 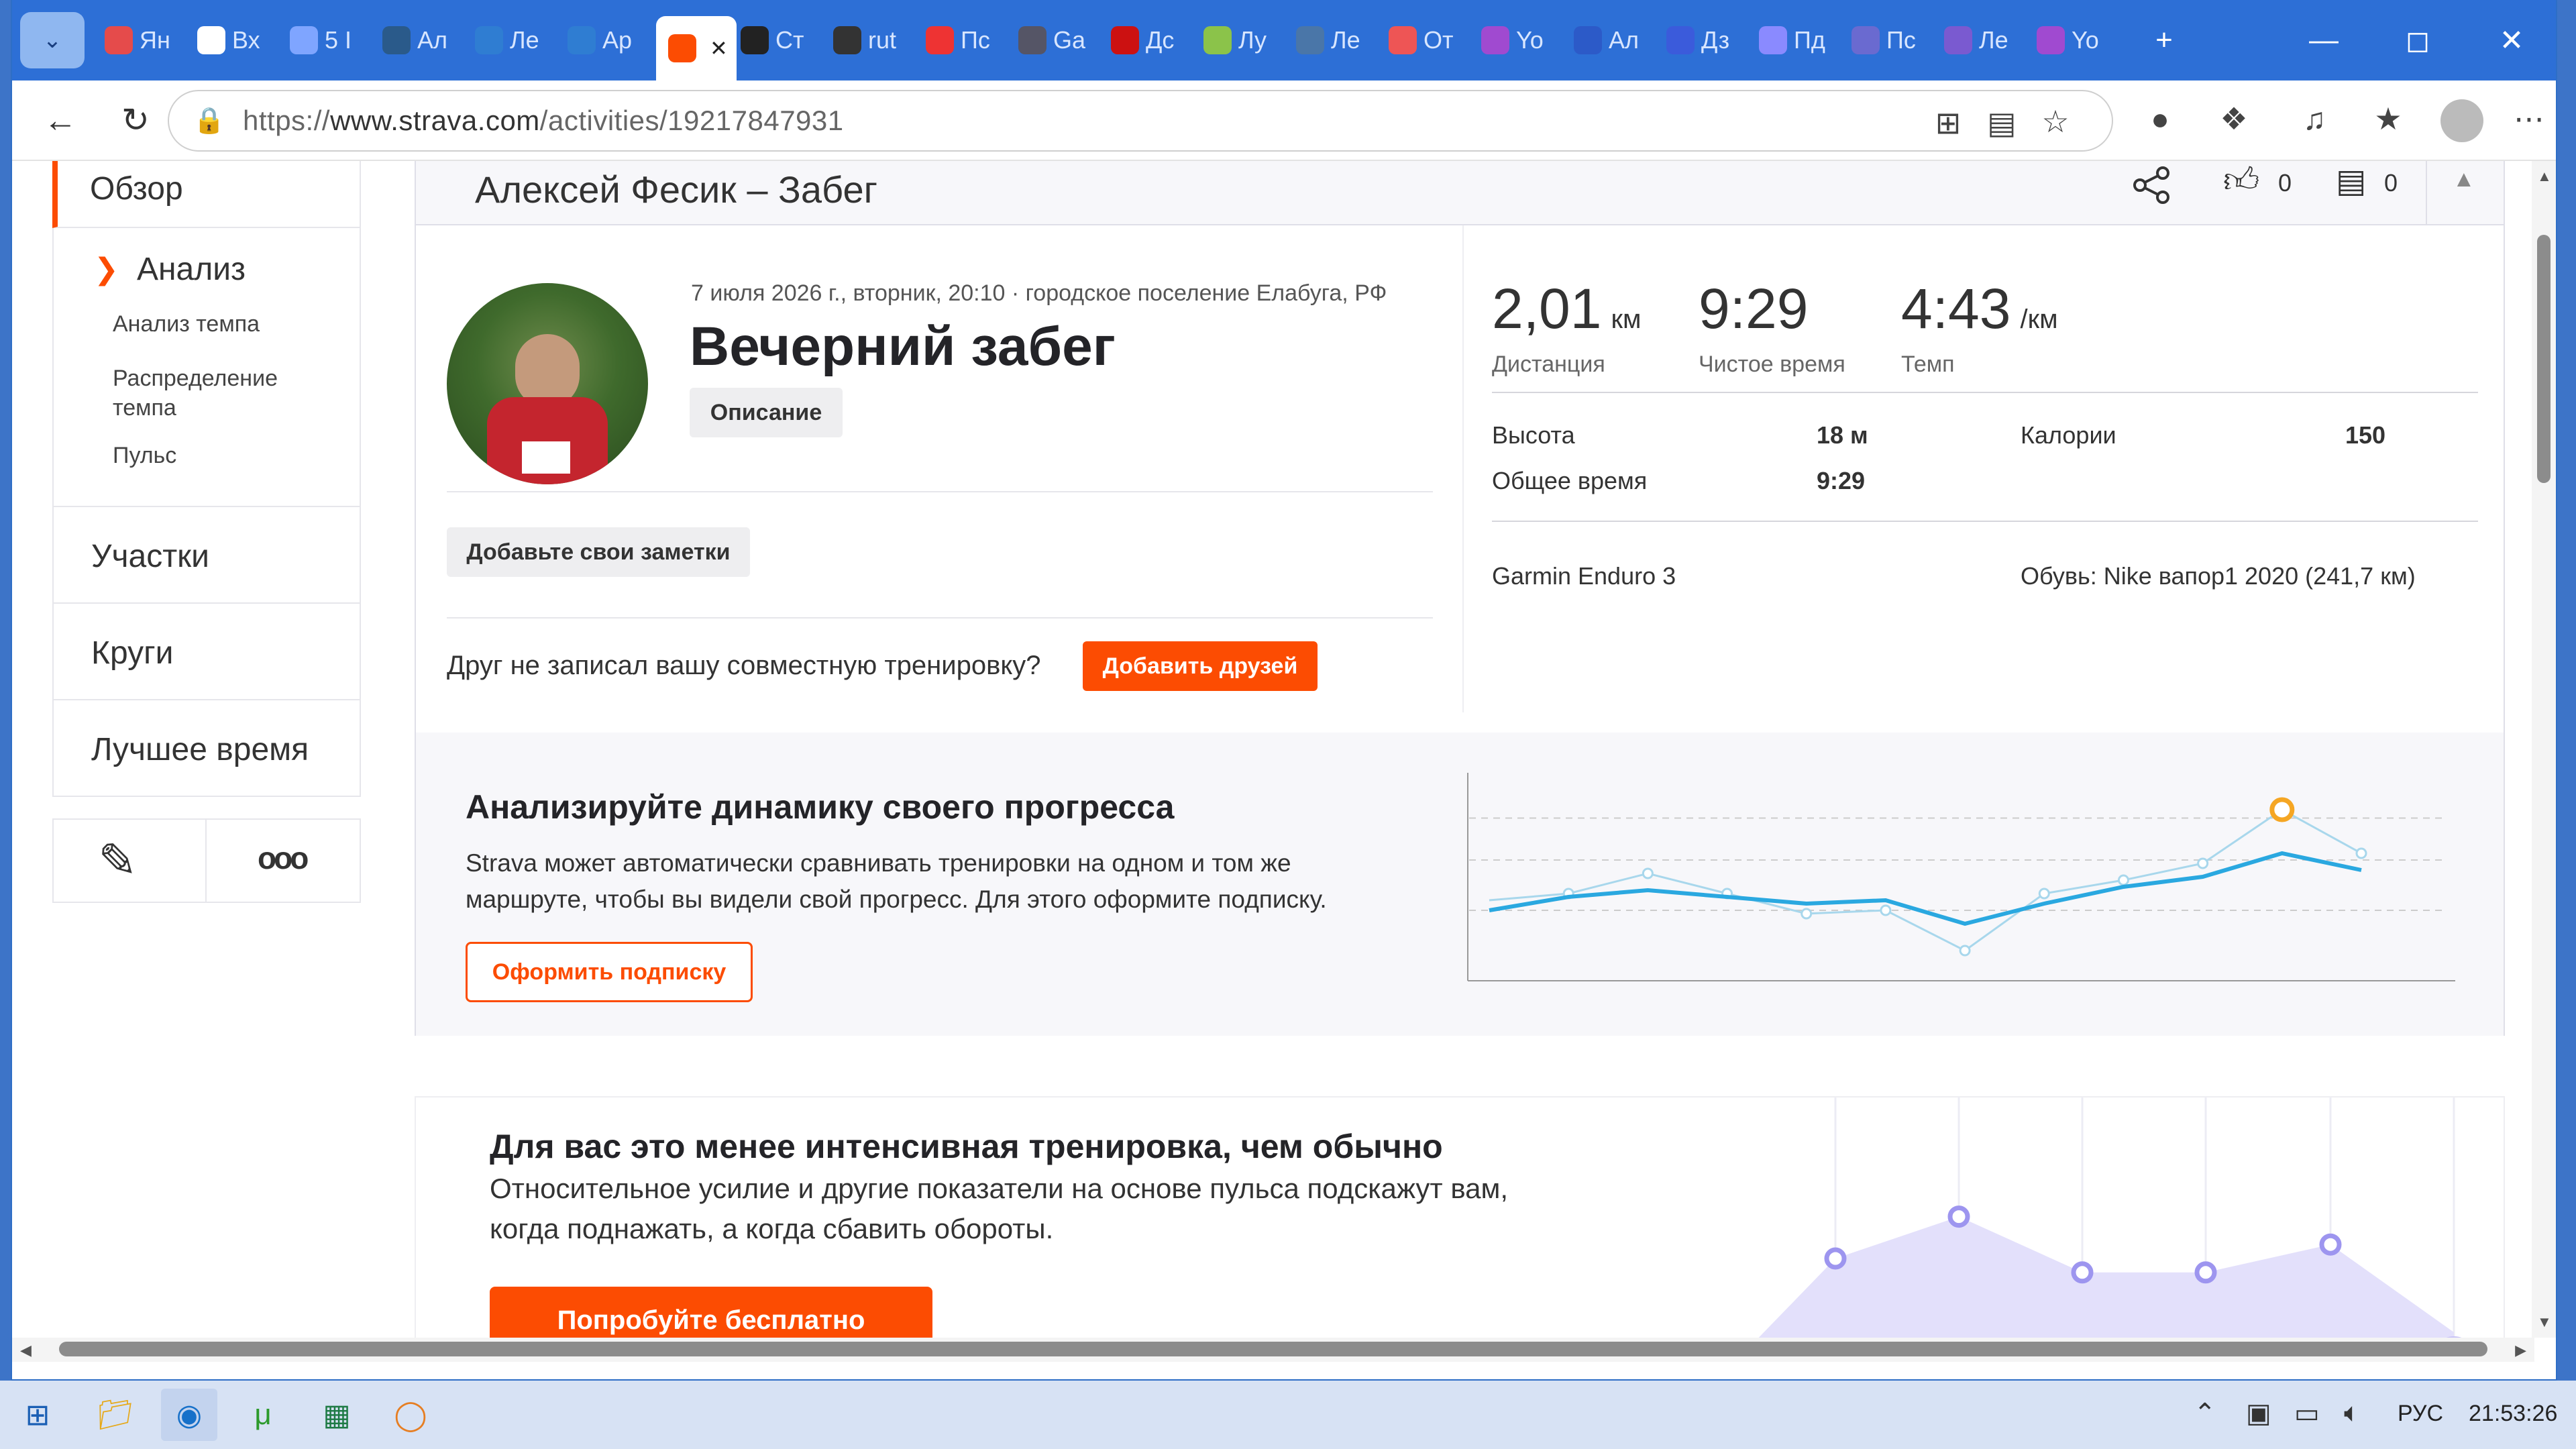 I want to click on collapse-caret-icon: ▲, so click(x=2464, y=179).